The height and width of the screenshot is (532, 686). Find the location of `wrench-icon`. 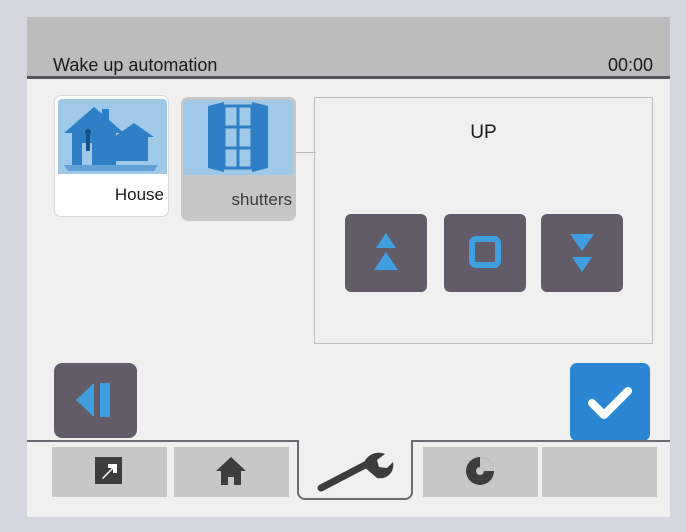

wrench-icon is located at coordinates (355, 472).